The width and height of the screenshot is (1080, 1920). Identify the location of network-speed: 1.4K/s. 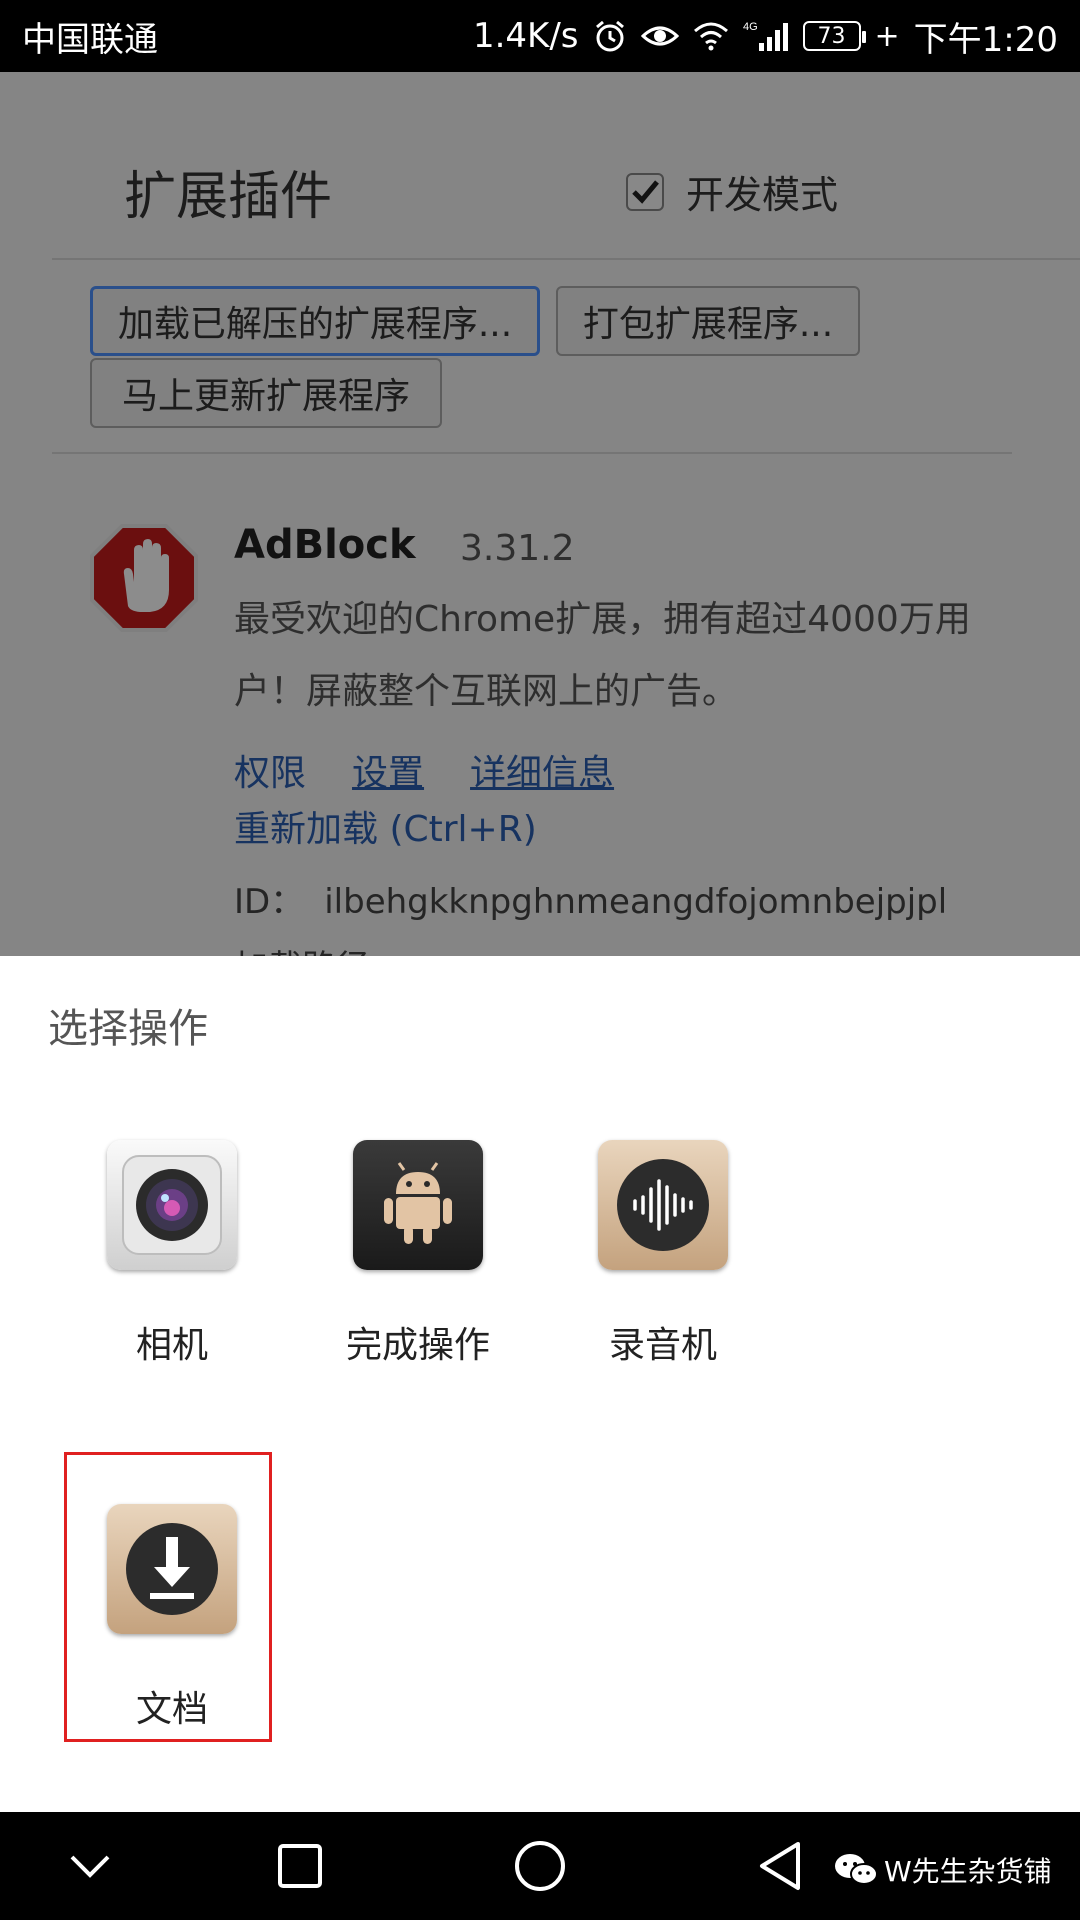
(525, 36).